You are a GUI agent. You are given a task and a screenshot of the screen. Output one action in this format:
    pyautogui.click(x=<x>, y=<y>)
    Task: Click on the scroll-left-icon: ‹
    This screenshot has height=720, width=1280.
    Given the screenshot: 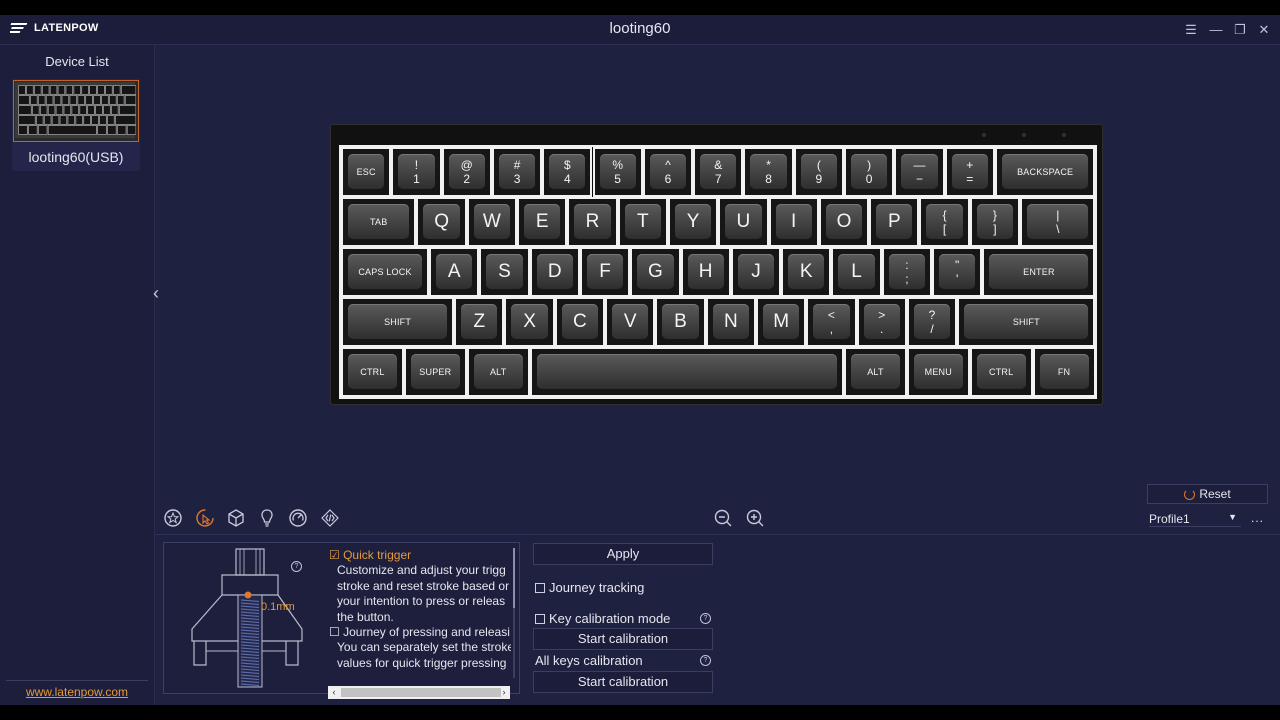 What is the action you would take?
    pyautogui.click(x=334, y=692)
    